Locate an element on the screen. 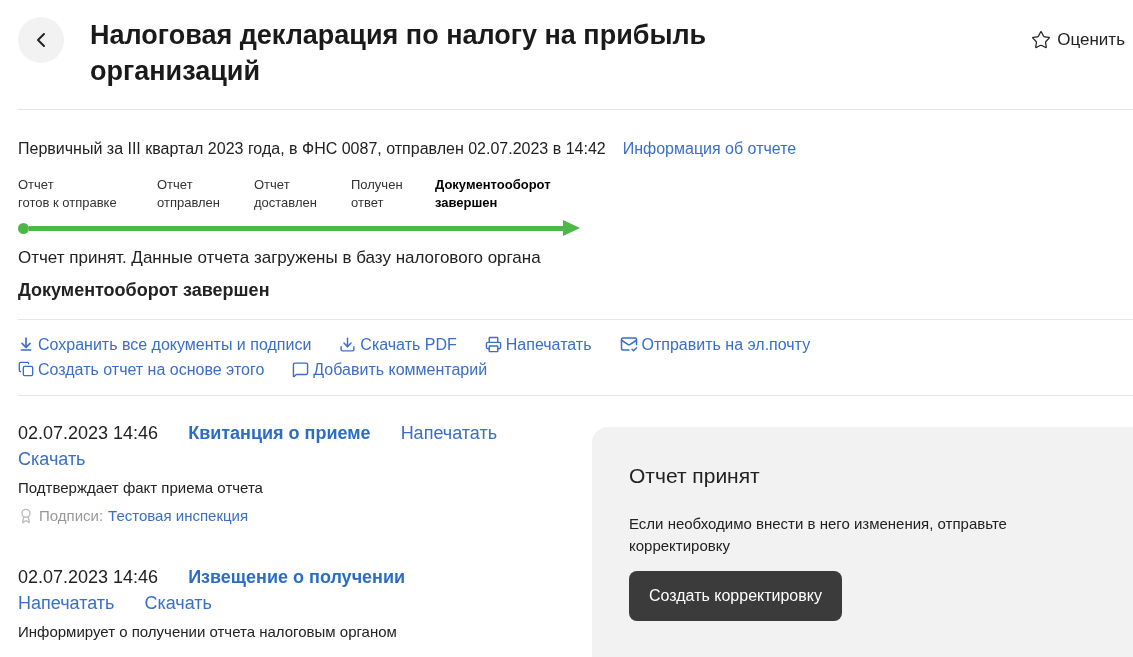 The width and height of the screenshot is (1133, 657). action-link: Создать отчет на основе этого is located at coordinates (141, 369).